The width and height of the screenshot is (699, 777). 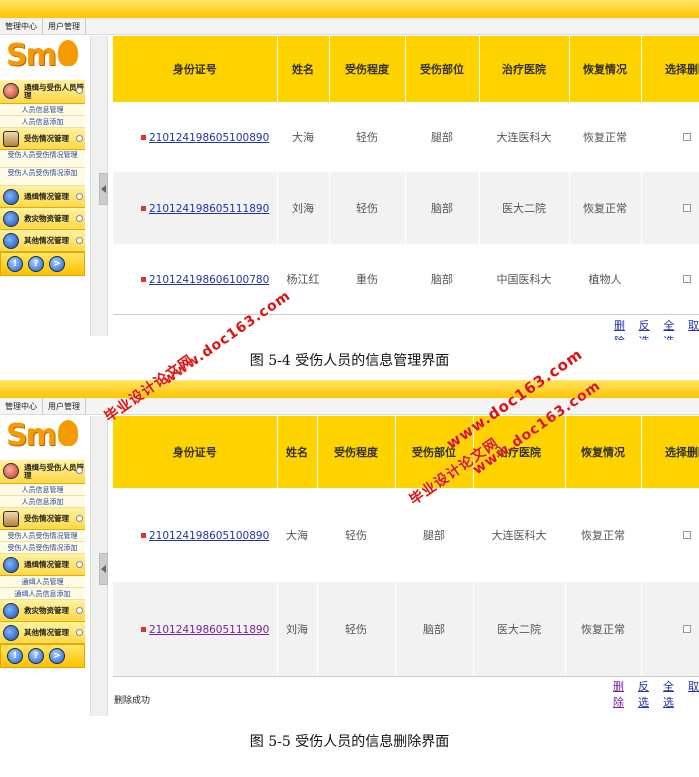 What do you see at coordinates (349, 361) in the screenshot?
I see `figure-caption: 图 5-4 受伤人员的信息管理界面` at bounding box center [349, 361].